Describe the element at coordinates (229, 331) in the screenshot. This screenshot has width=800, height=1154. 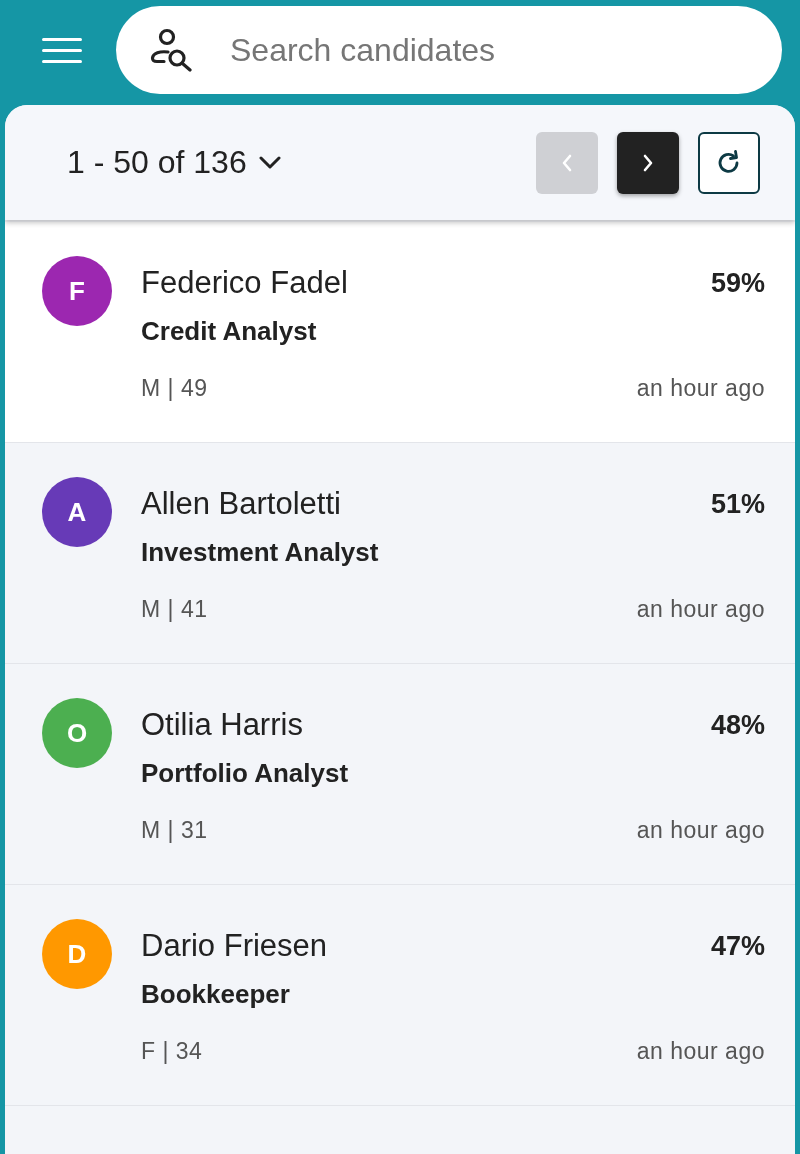
I see `job-title: Credit Analyst` at that location.